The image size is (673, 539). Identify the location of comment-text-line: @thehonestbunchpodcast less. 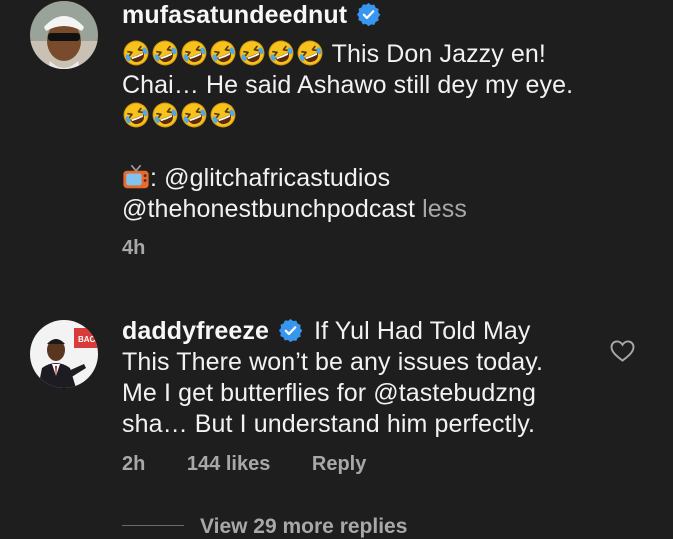
(377, 209).